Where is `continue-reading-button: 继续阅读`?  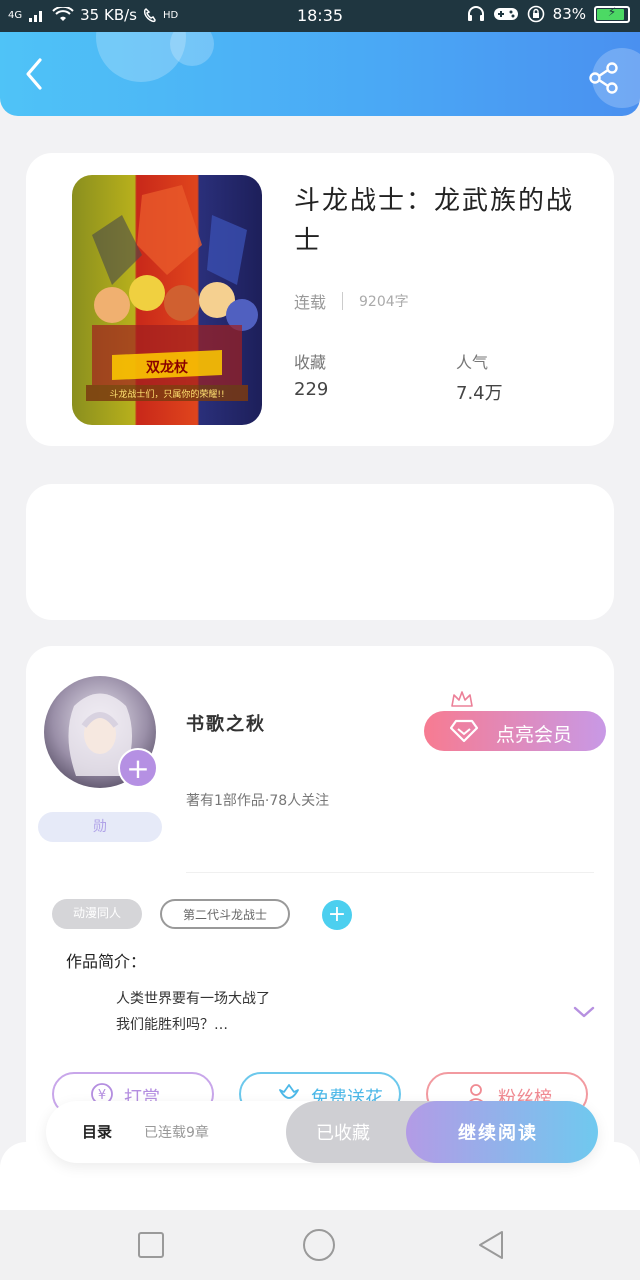
continue-reading-button: 继续阅读 is located at coordinates (502, 1132).